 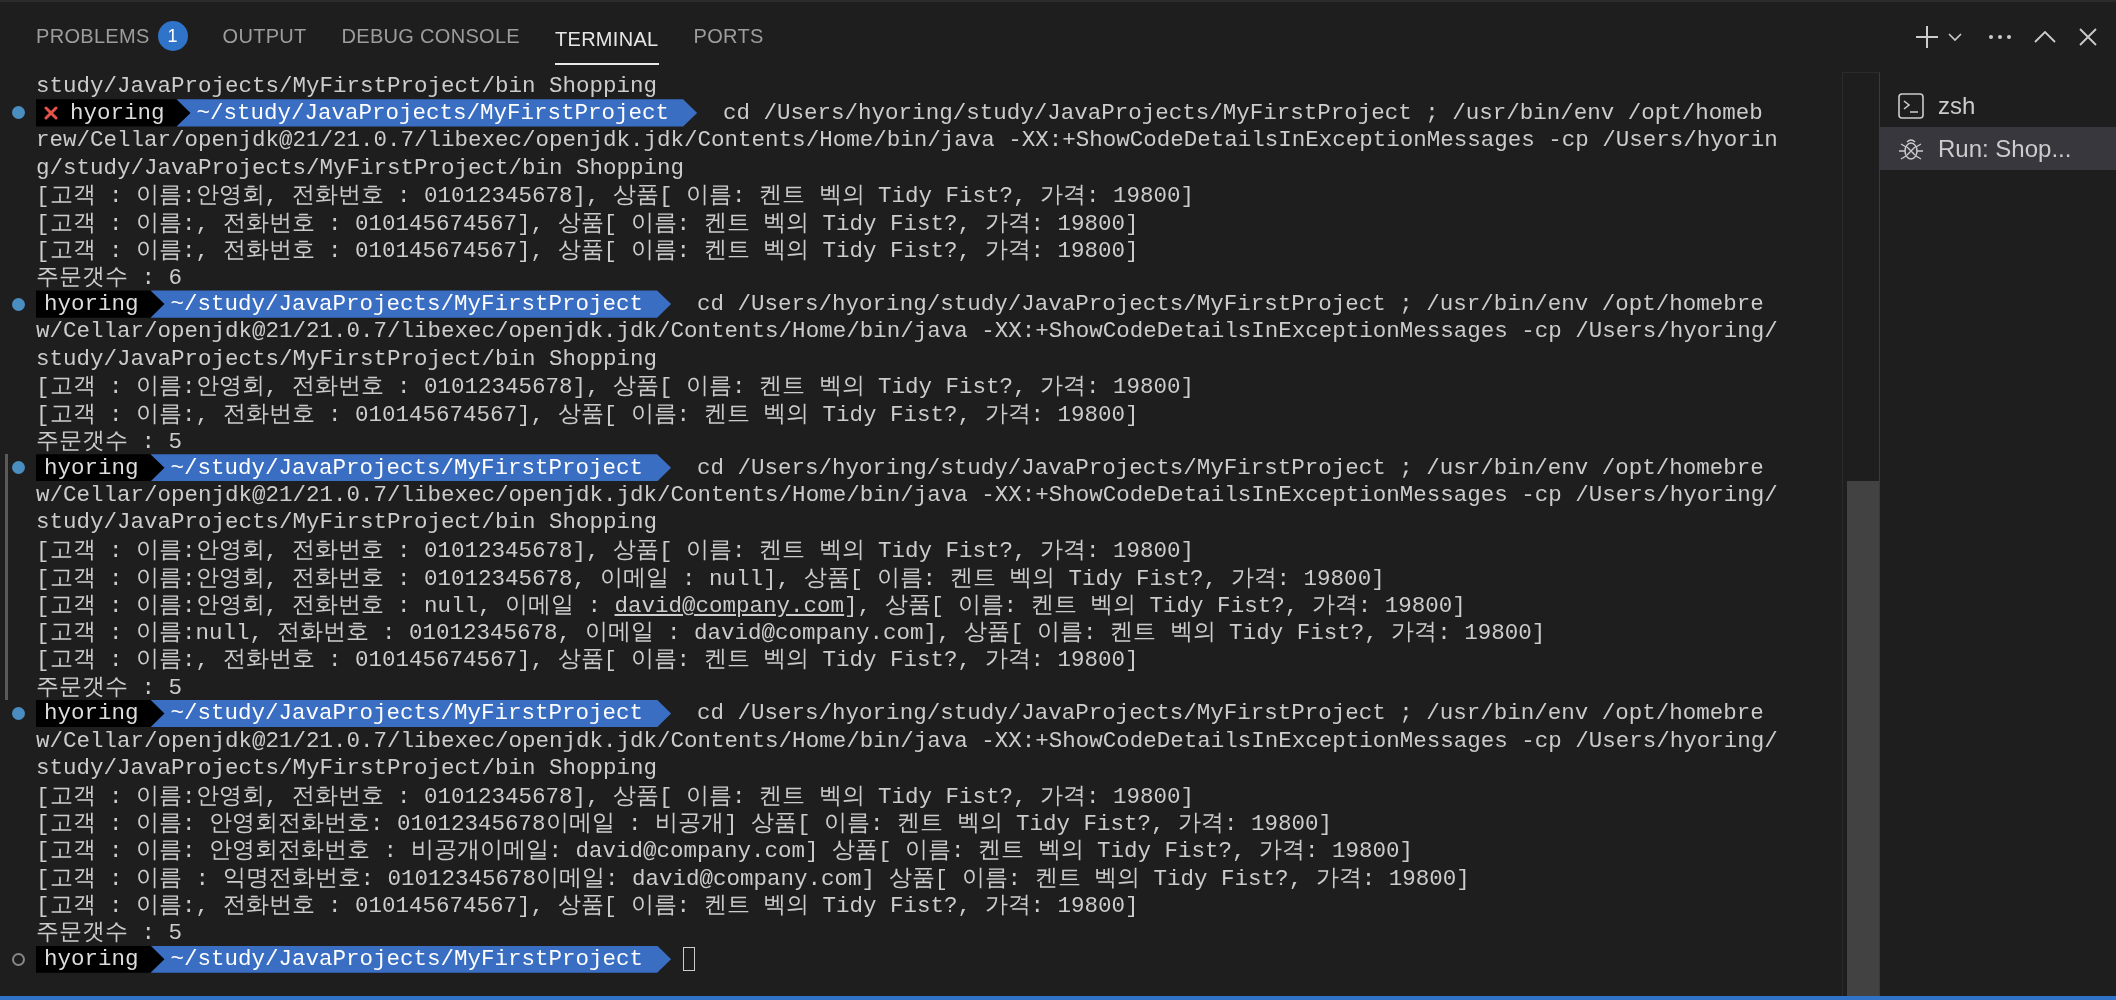 What do you see at coordinates (689, 959) in the screenshot?
I see `text-cursor` at bounding box center [689, 959].